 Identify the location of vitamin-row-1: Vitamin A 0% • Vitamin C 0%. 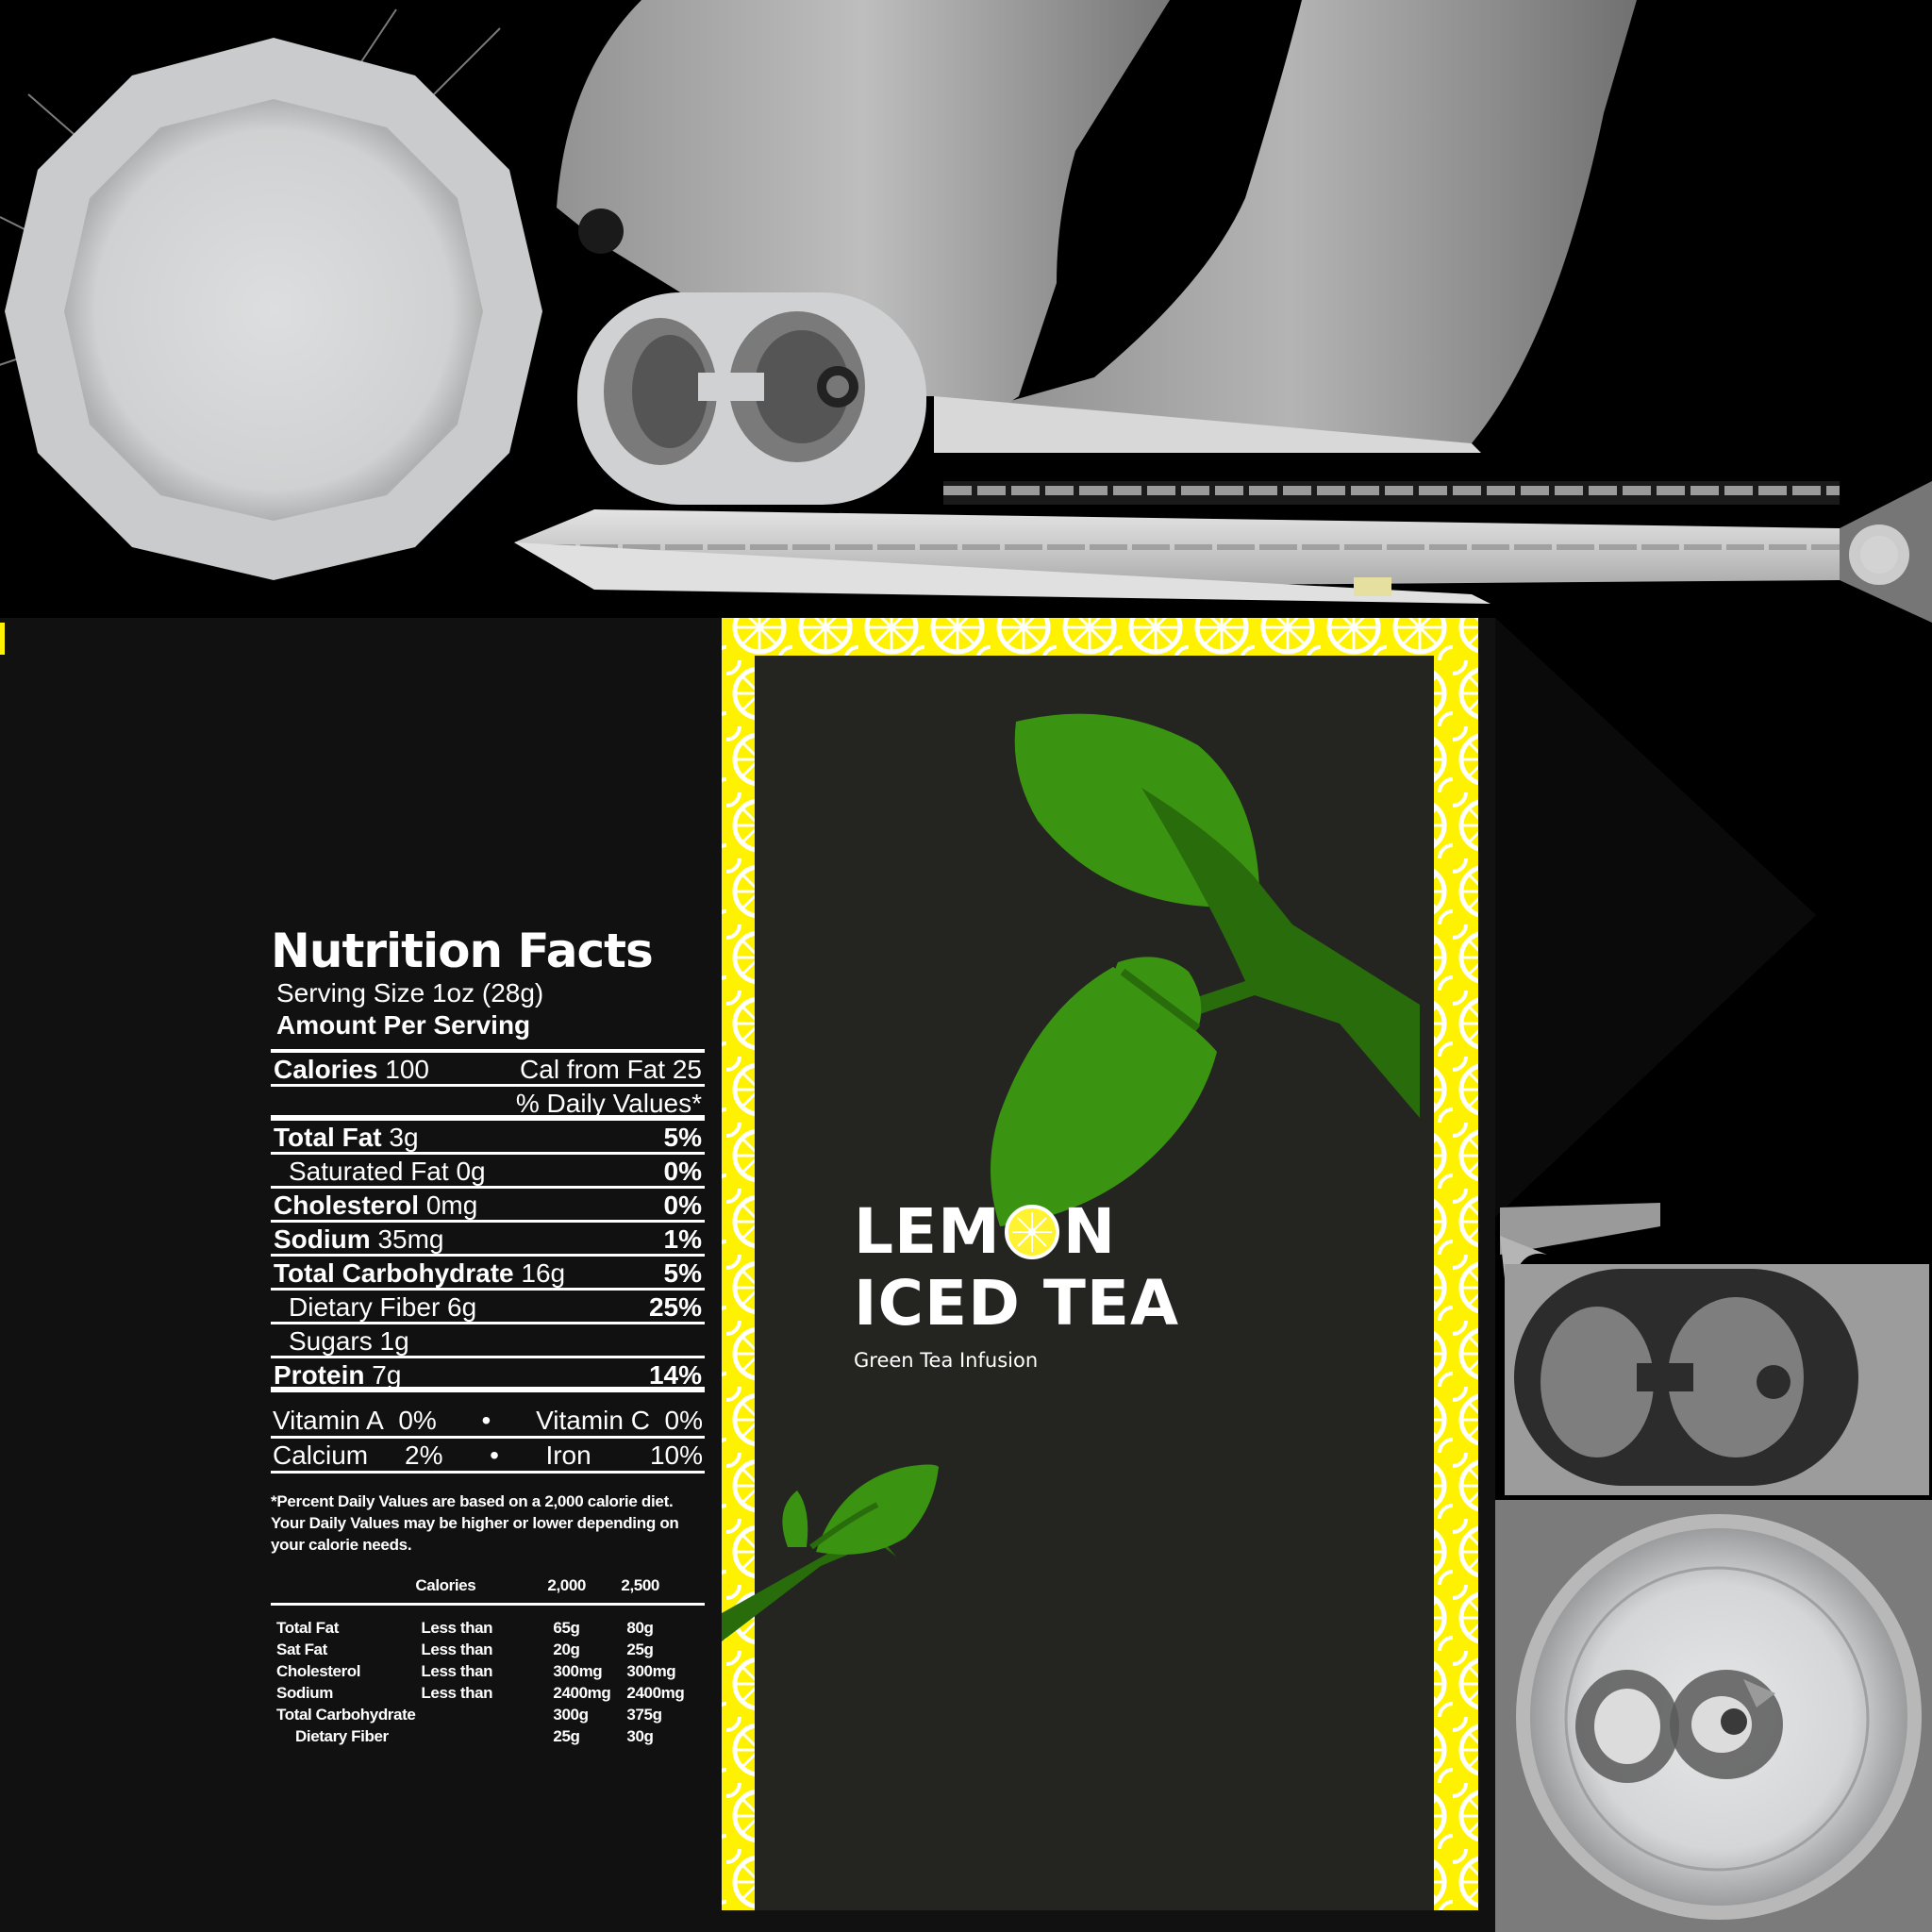
(488, 1422).